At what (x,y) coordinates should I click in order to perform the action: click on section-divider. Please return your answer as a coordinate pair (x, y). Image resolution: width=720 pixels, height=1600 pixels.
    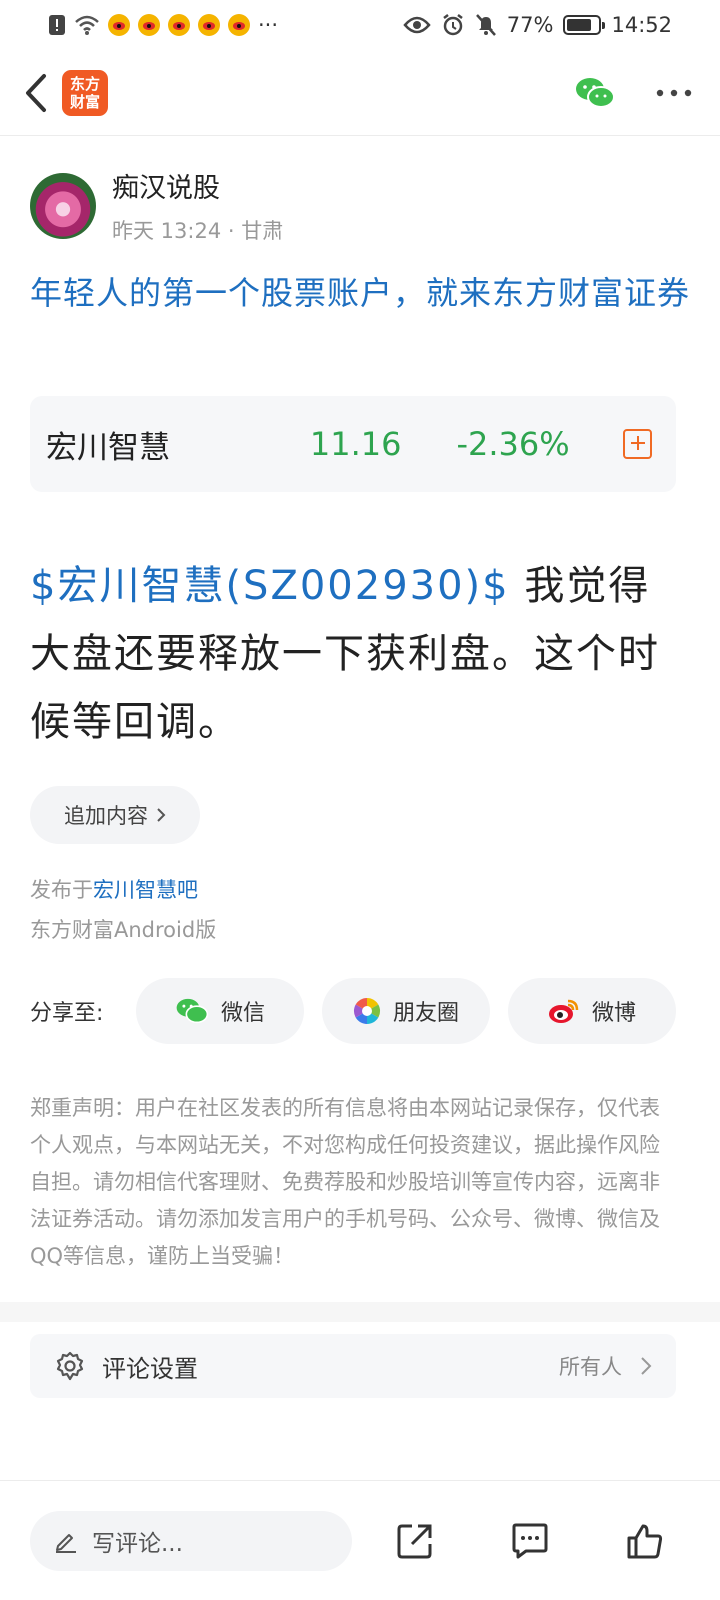
    Looking at the image, I should click on (360, 1312).